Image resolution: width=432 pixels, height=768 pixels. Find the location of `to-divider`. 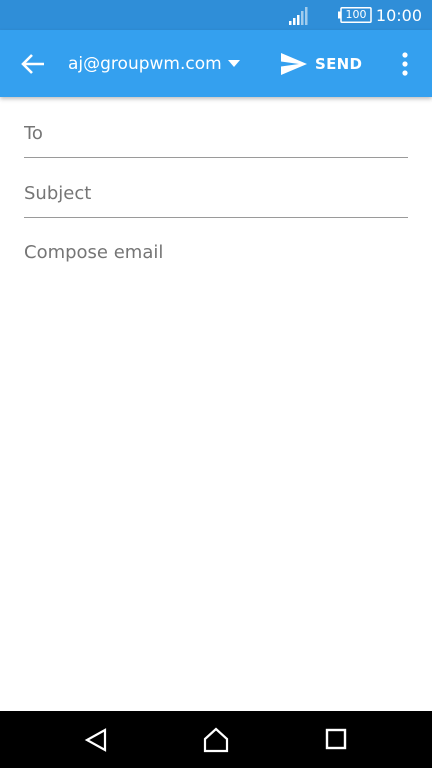

to-divider is located at coordinates (216, 157).